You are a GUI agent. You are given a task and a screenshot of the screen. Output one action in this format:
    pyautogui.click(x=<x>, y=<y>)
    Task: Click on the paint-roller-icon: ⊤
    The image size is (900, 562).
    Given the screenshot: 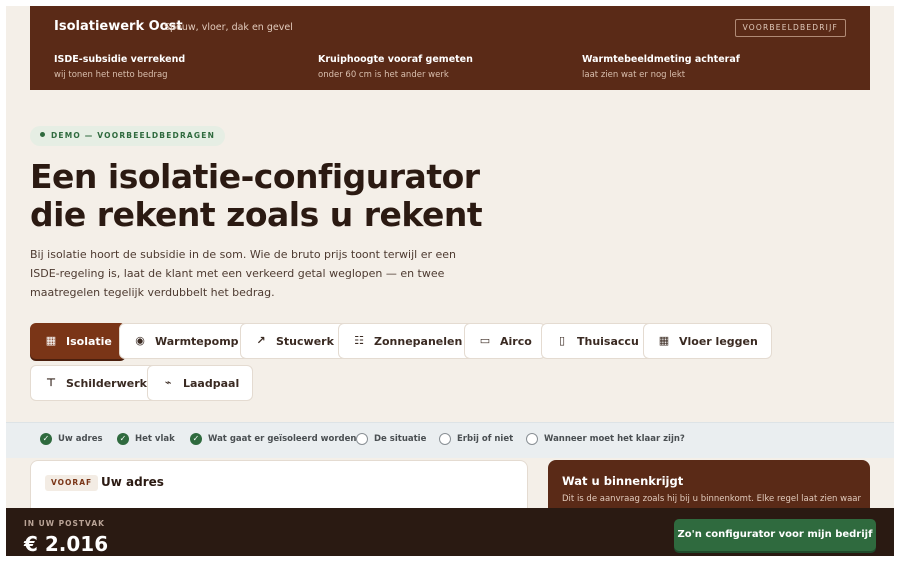 What is the action you would take?
    pyautogui.click(x=51, y=382)
    